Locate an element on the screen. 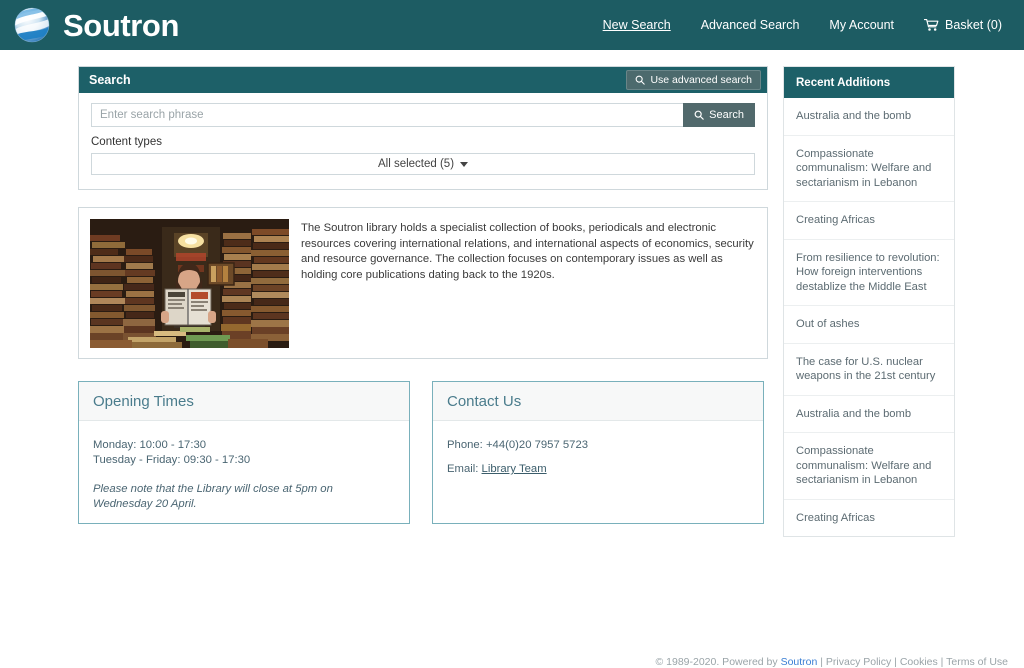  search-submit-button: Search is located at coordinates (719, 115).